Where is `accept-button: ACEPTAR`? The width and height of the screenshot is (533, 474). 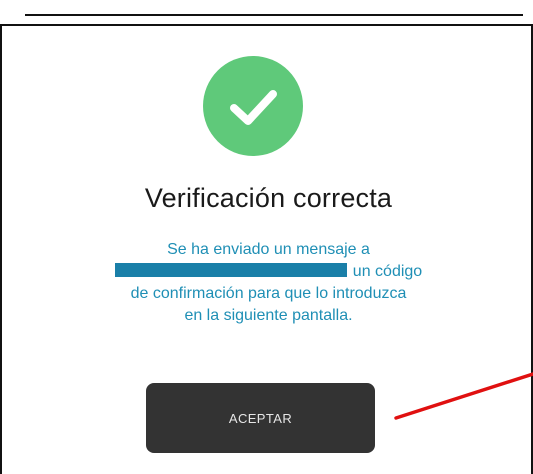
accept-button: ACEPTAR is located at coordinates (260, 418).